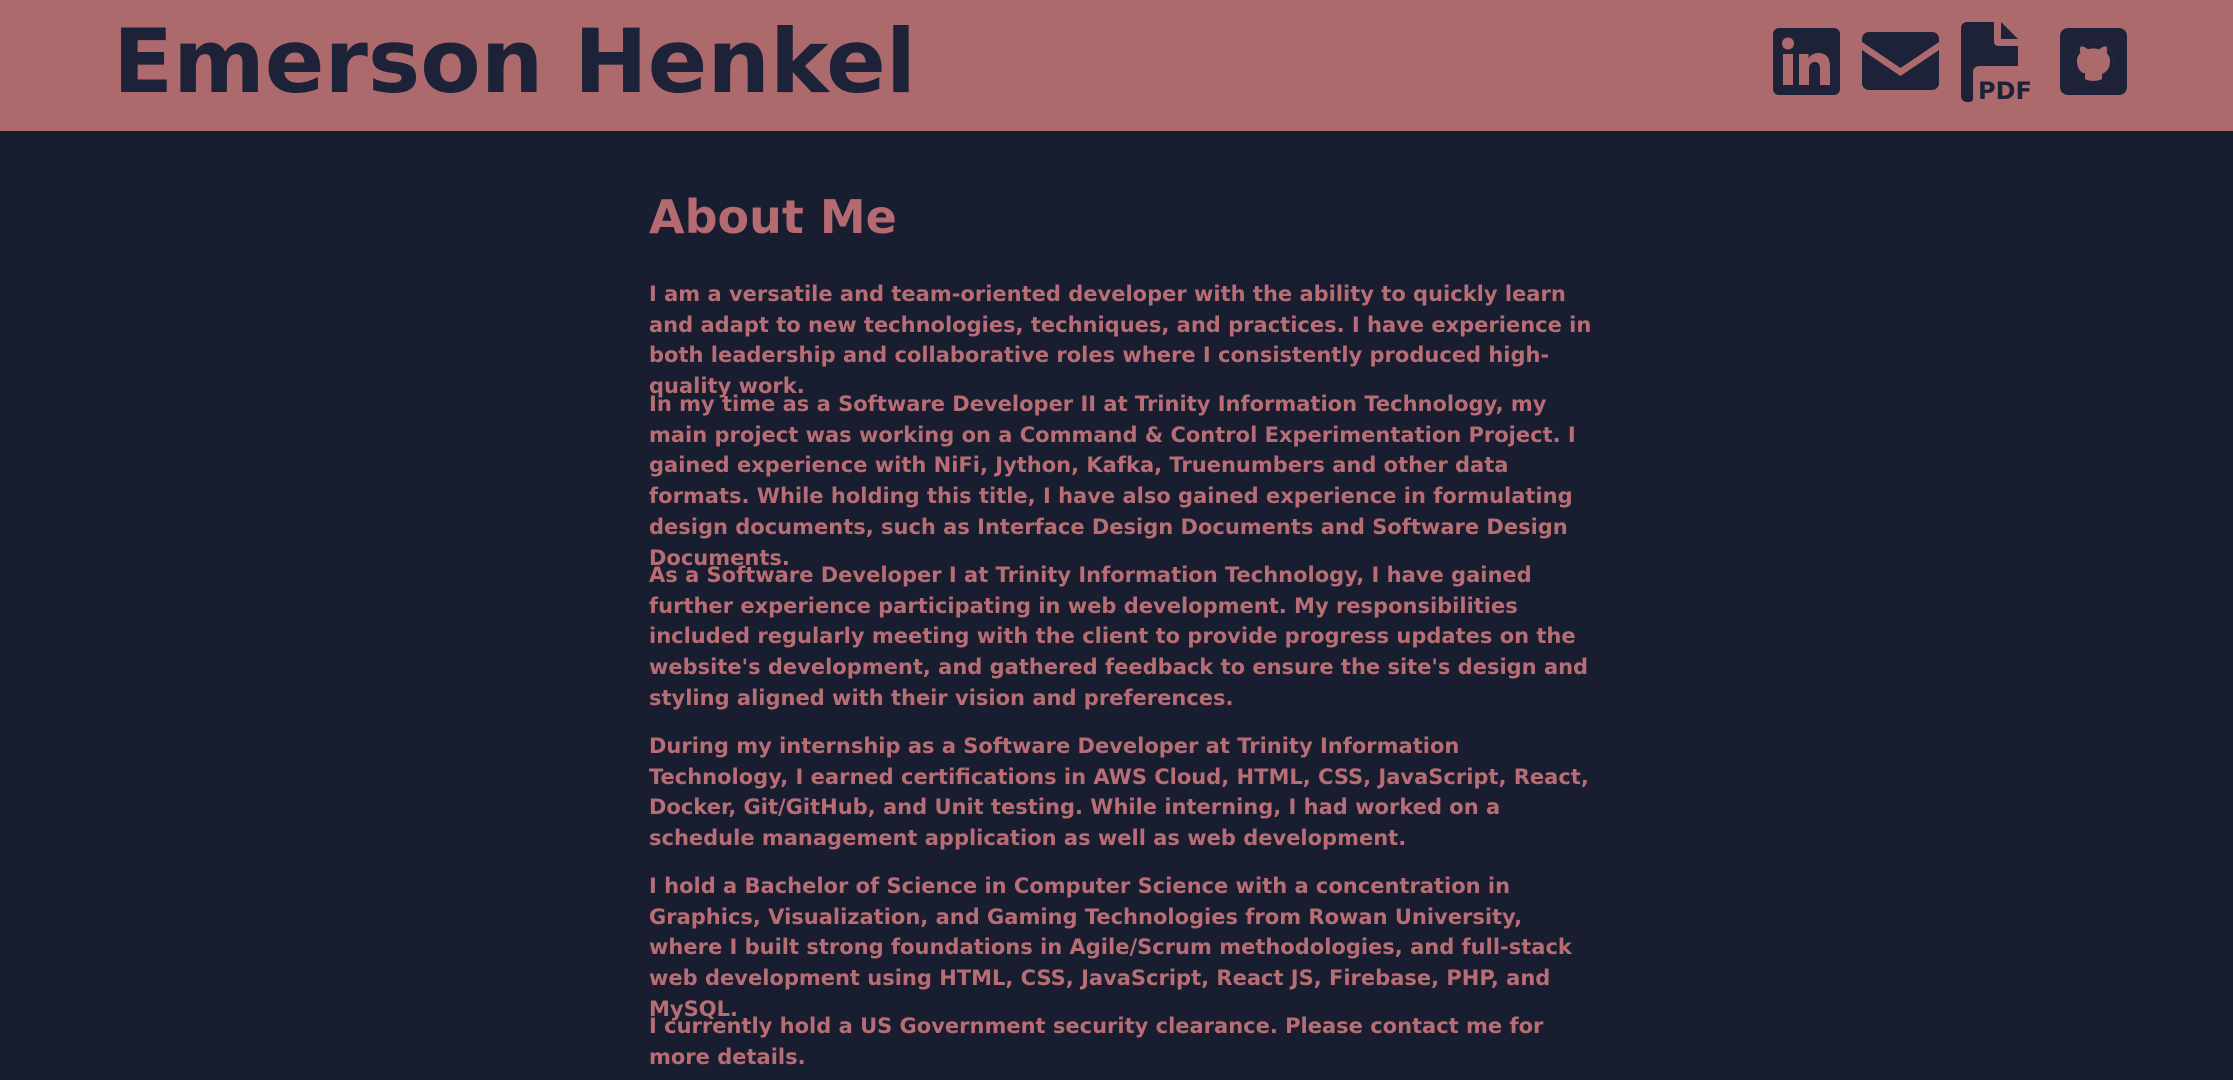 The height and width of the screenshot is (1080, 2233). I want to click on email-icon, so click(1900, 61).